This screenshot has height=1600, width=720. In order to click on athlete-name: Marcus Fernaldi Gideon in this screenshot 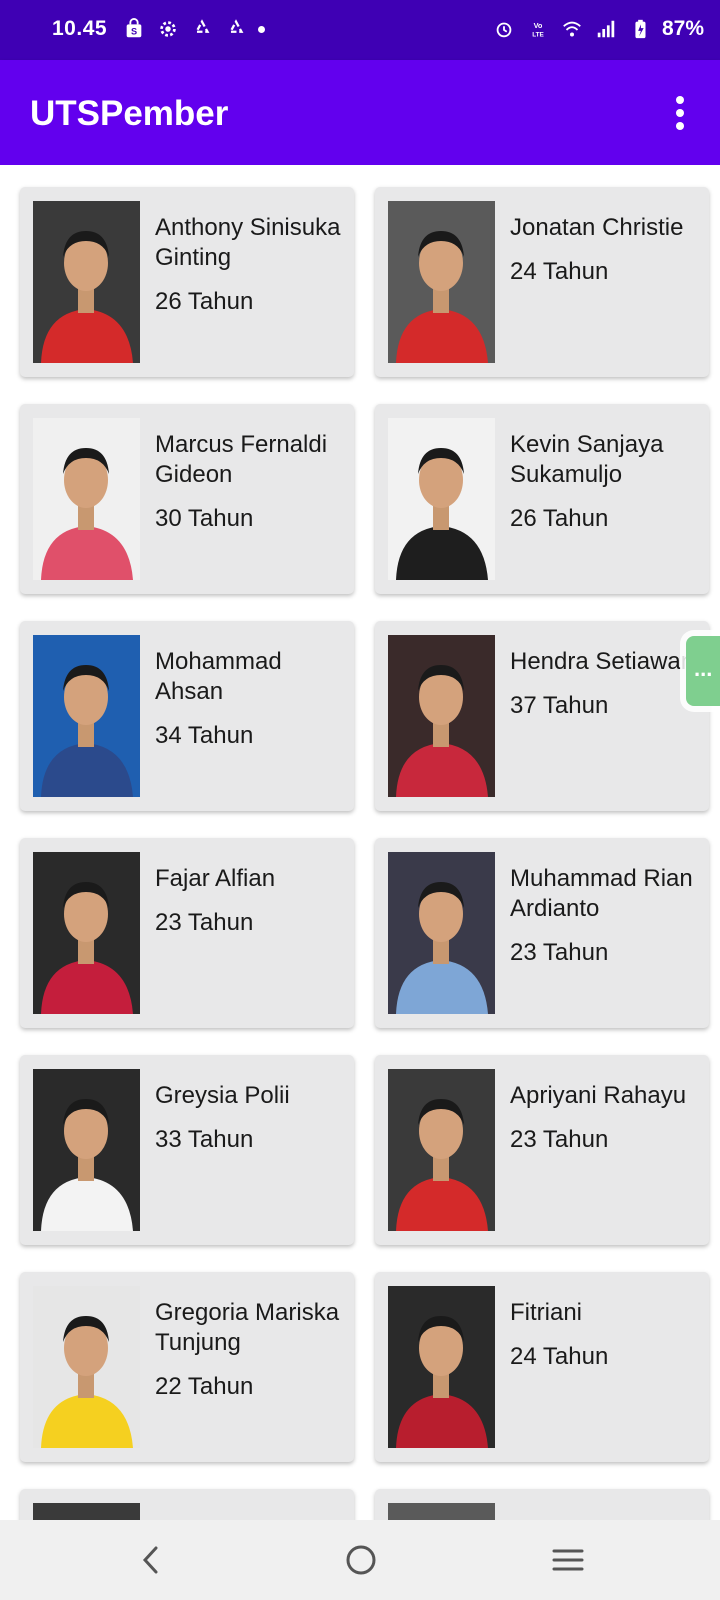, I will do `click(241, 459)`.